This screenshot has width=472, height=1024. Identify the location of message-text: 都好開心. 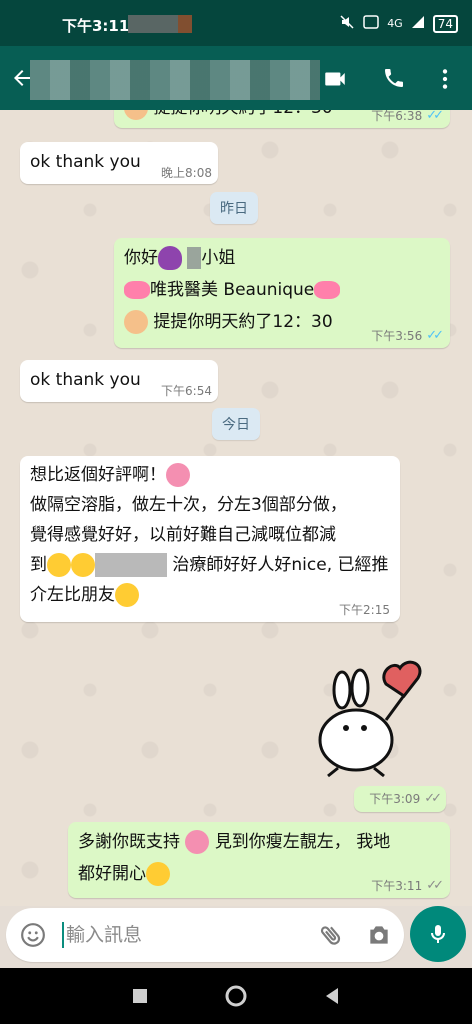
(112, 874).